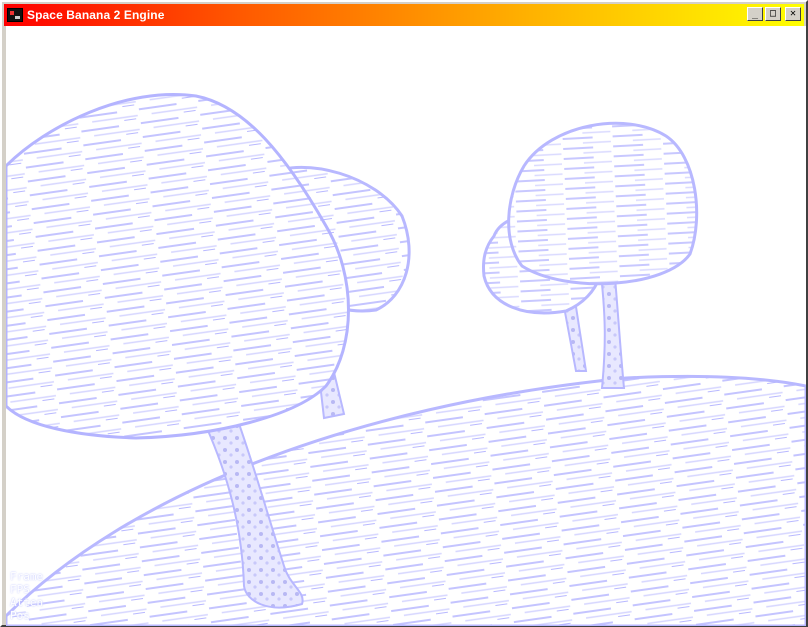 The height and width of the screenshot is (627, 808). I want to click on close-button: ✕, so click(793, 14).